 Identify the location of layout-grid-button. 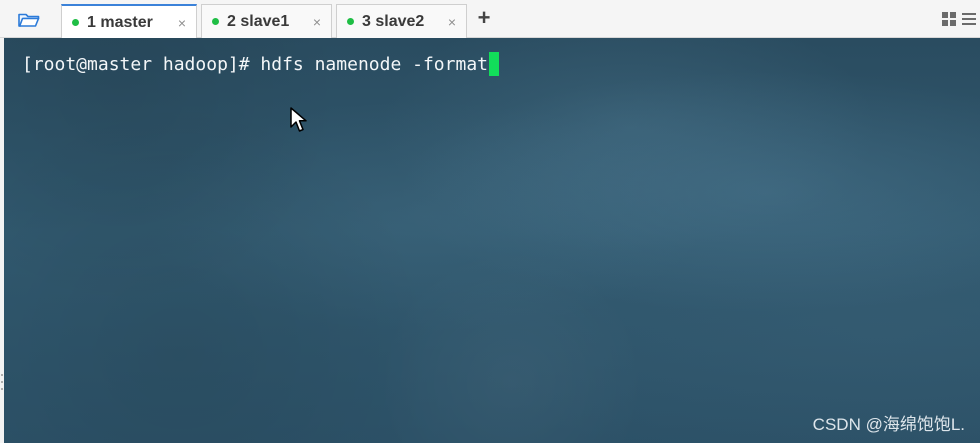
(949, 19).